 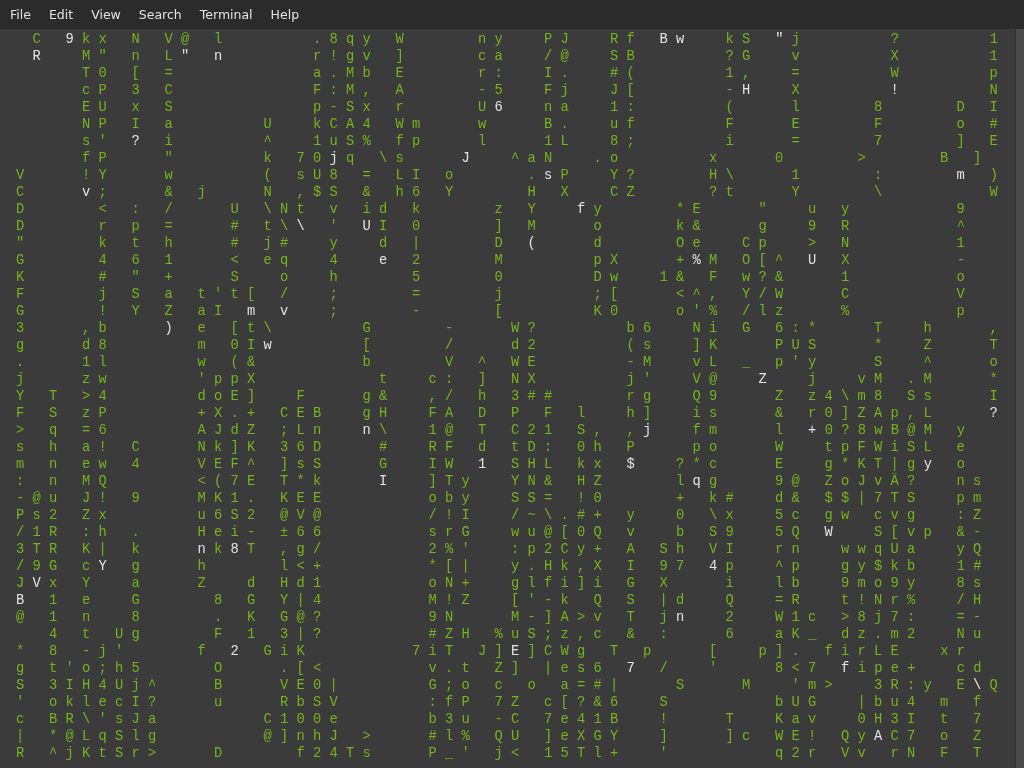 I want to click on glyph-trail: g d8 m 0I, so click(x=140, y=345).